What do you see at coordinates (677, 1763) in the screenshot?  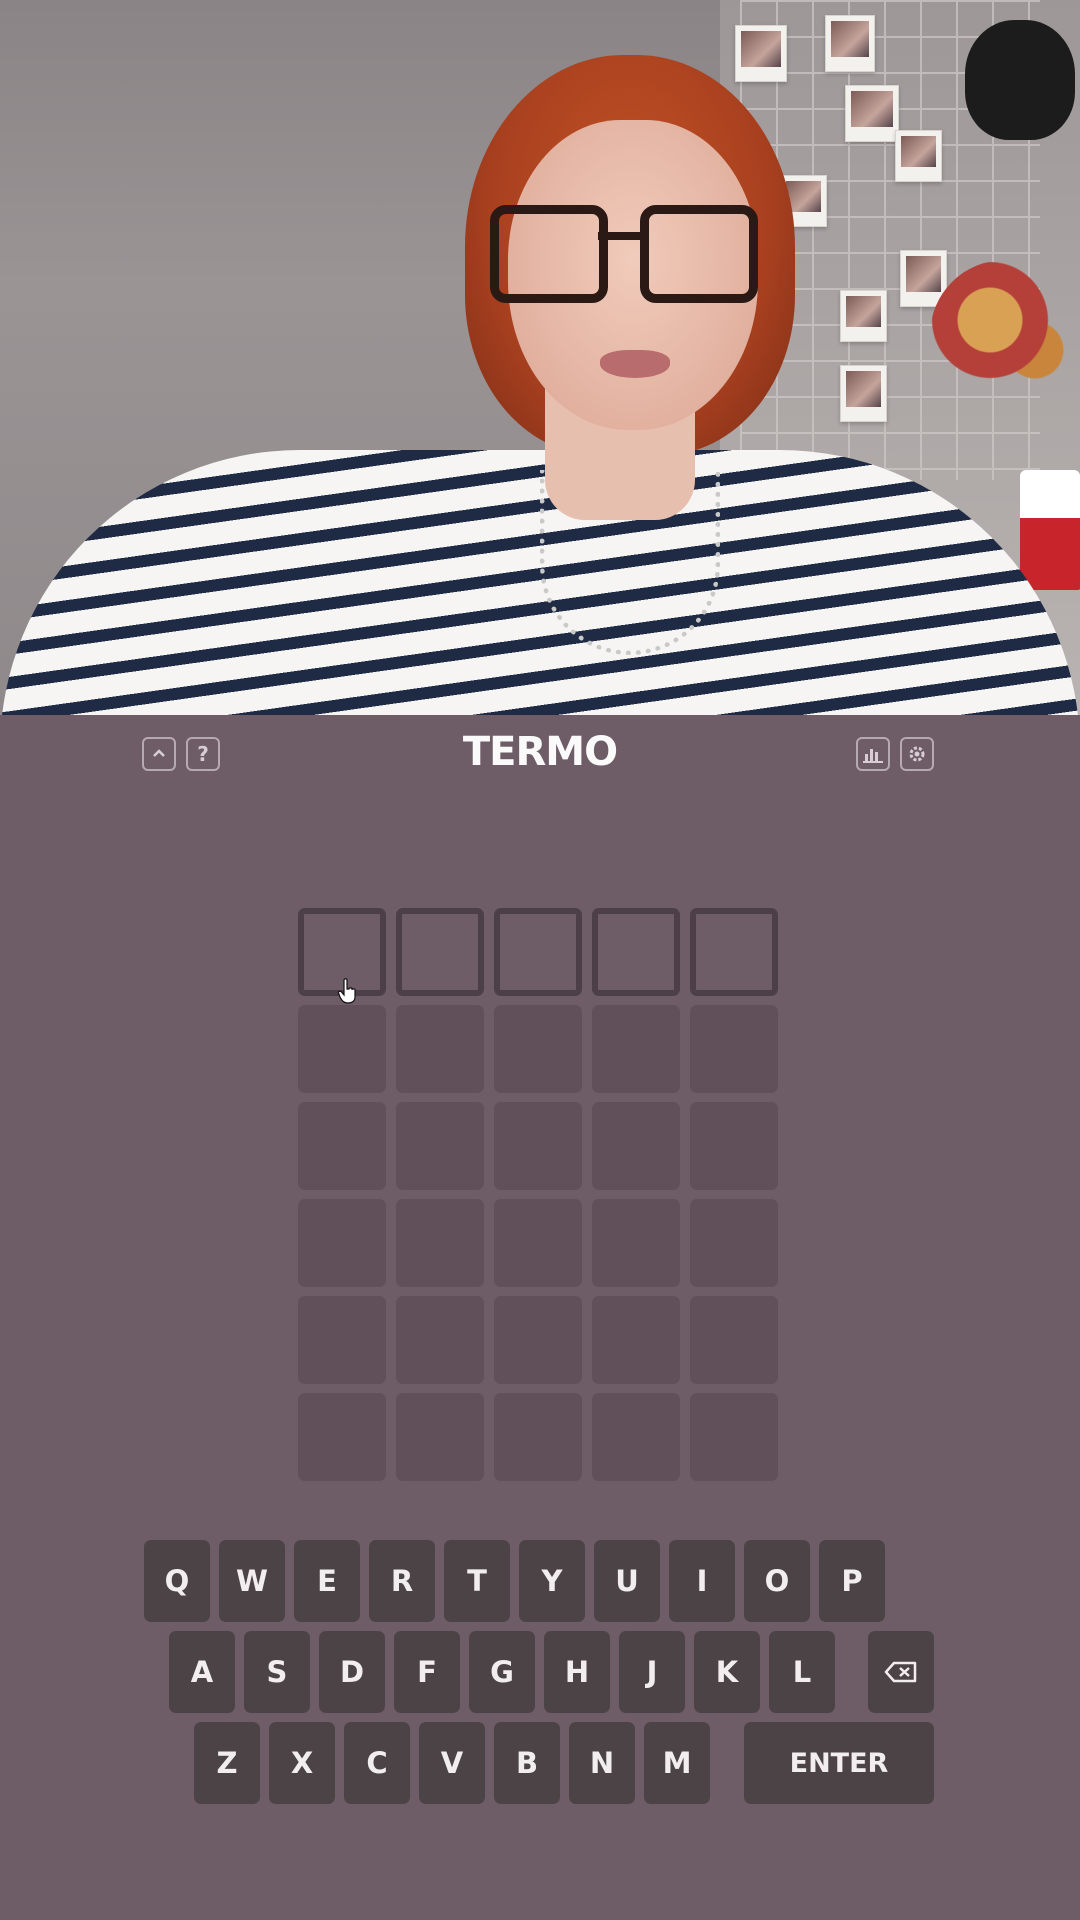 I see `key-m: M` at bounding box center [677, 1763].